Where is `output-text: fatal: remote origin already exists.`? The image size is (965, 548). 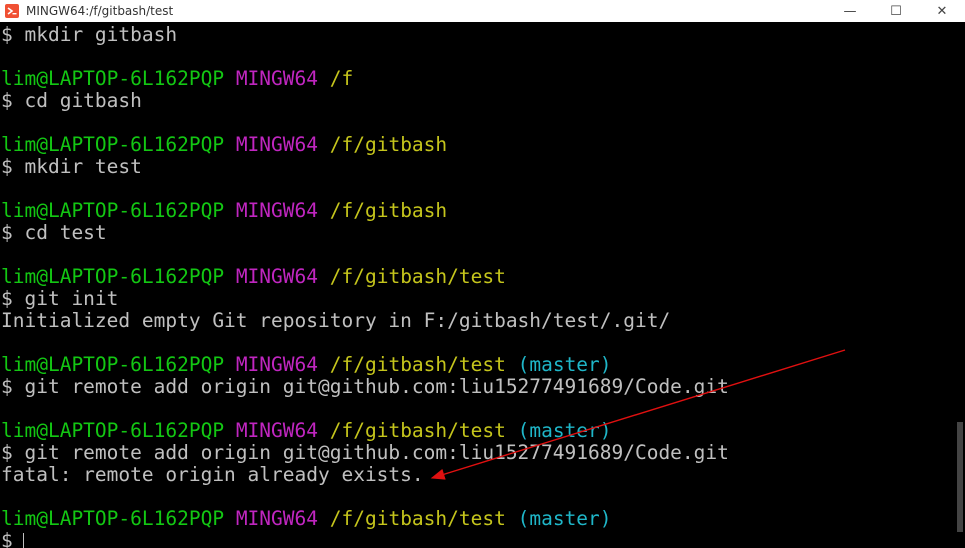 output-text: fatal: remote origin already exists. is located at coordinates (212, 474).